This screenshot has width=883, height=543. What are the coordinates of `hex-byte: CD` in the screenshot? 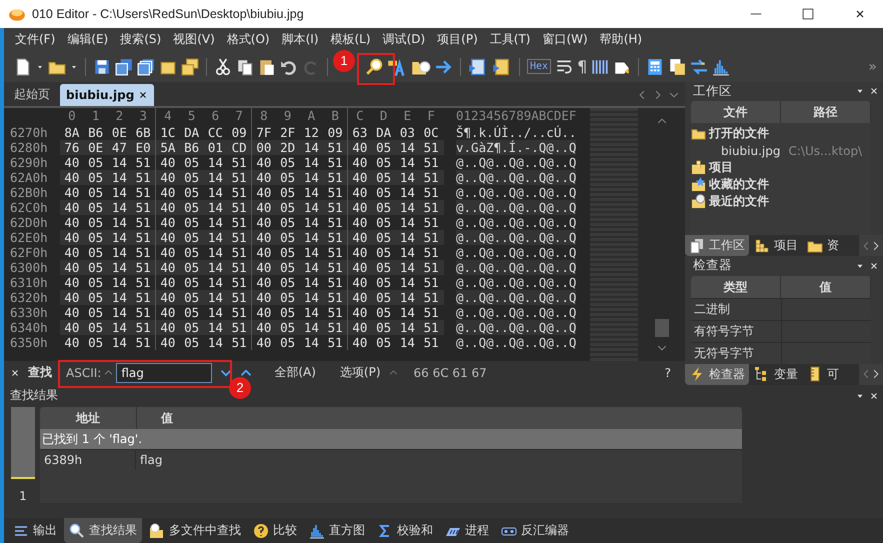 It's located at (239, 147).